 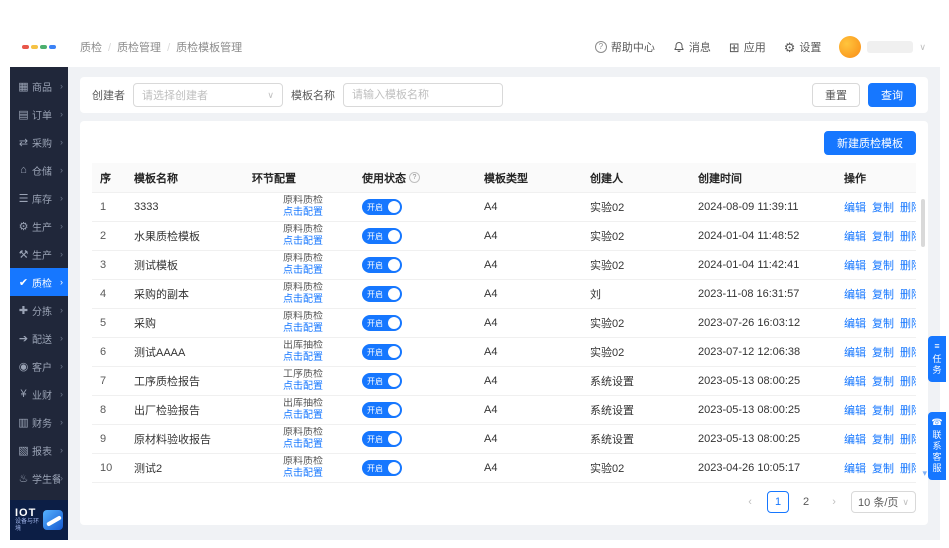 What do you see at coordinates (892, 95) in the screenshot?
I see `search-button: 查询` at bounding box center [892, 95].